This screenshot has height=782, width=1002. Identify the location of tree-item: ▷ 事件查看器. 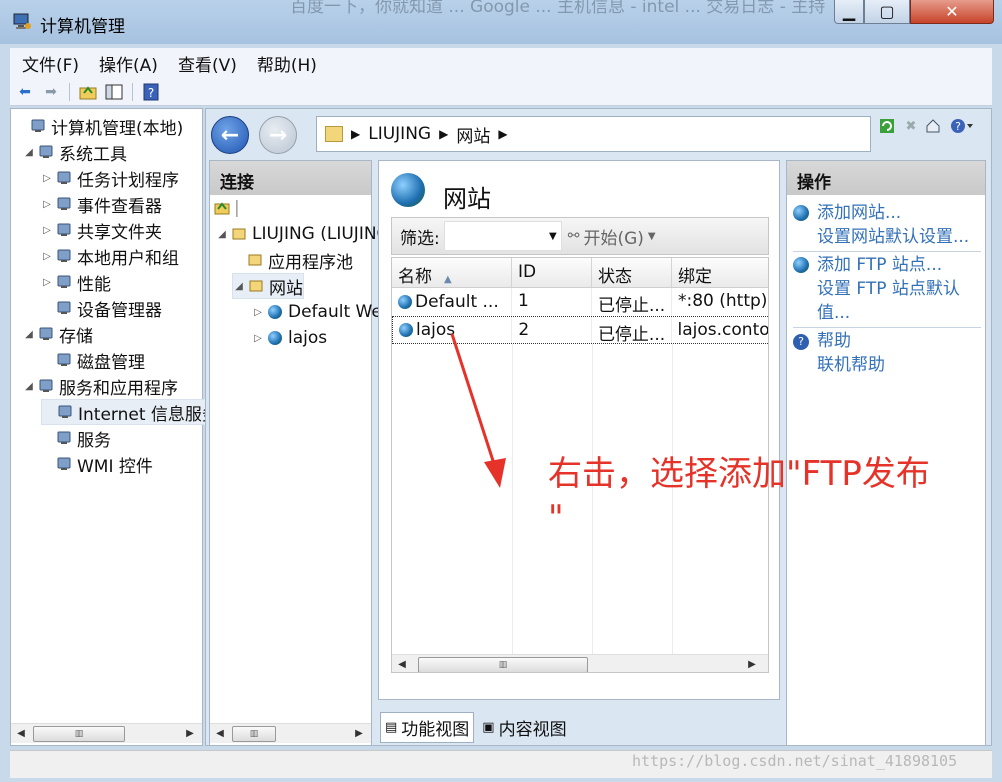
(101, 204).